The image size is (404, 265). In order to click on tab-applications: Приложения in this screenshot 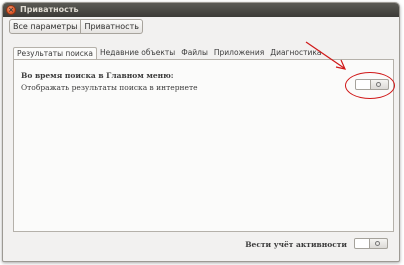, I will do `click(239, 53)`.